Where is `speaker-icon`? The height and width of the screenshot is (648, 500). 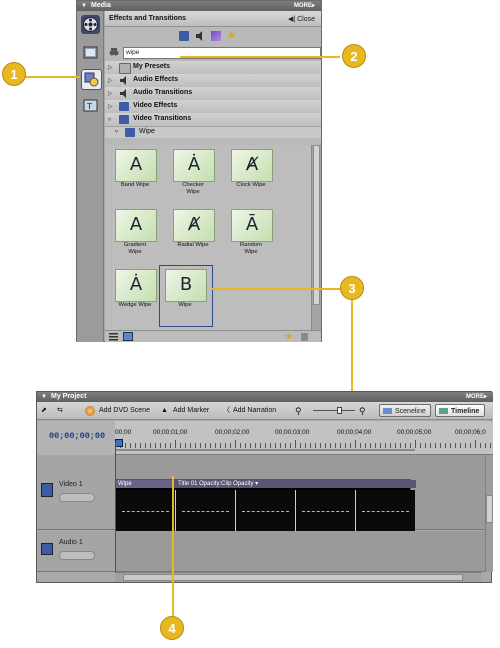 speaker-icon is located at coordinates (47, 549).